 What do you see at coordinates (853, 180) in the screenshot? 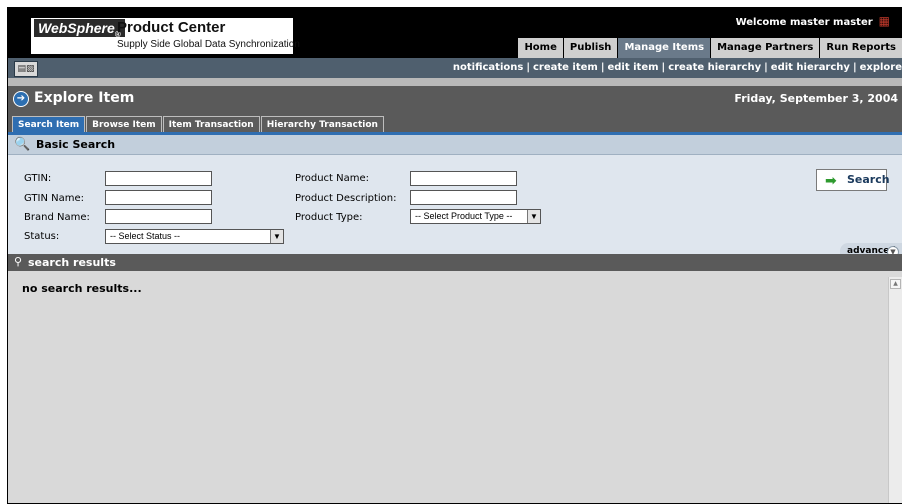
I see `search-button: ➡ Search` at bounding box center [853, 180].